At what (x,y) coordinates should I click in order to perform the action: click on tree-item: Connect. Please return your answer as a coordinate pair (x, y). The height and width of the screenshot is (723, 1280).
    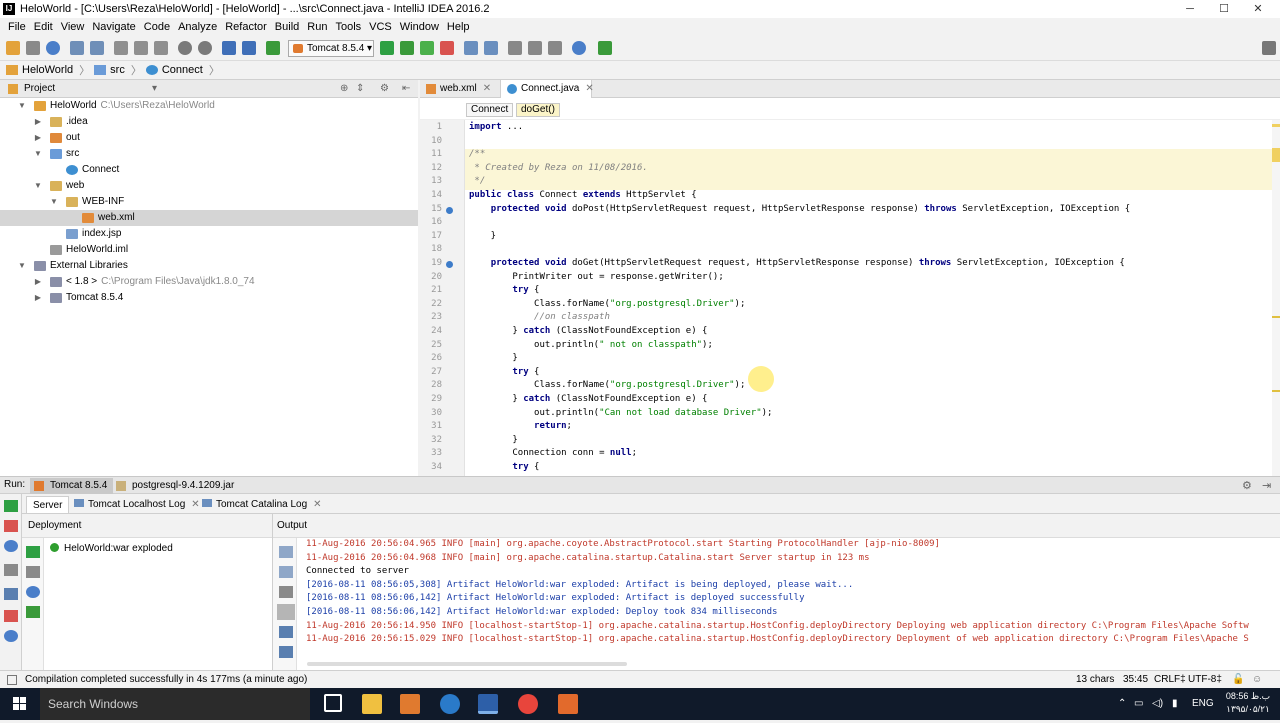
    Looking at the image, I should click on (209, 170).